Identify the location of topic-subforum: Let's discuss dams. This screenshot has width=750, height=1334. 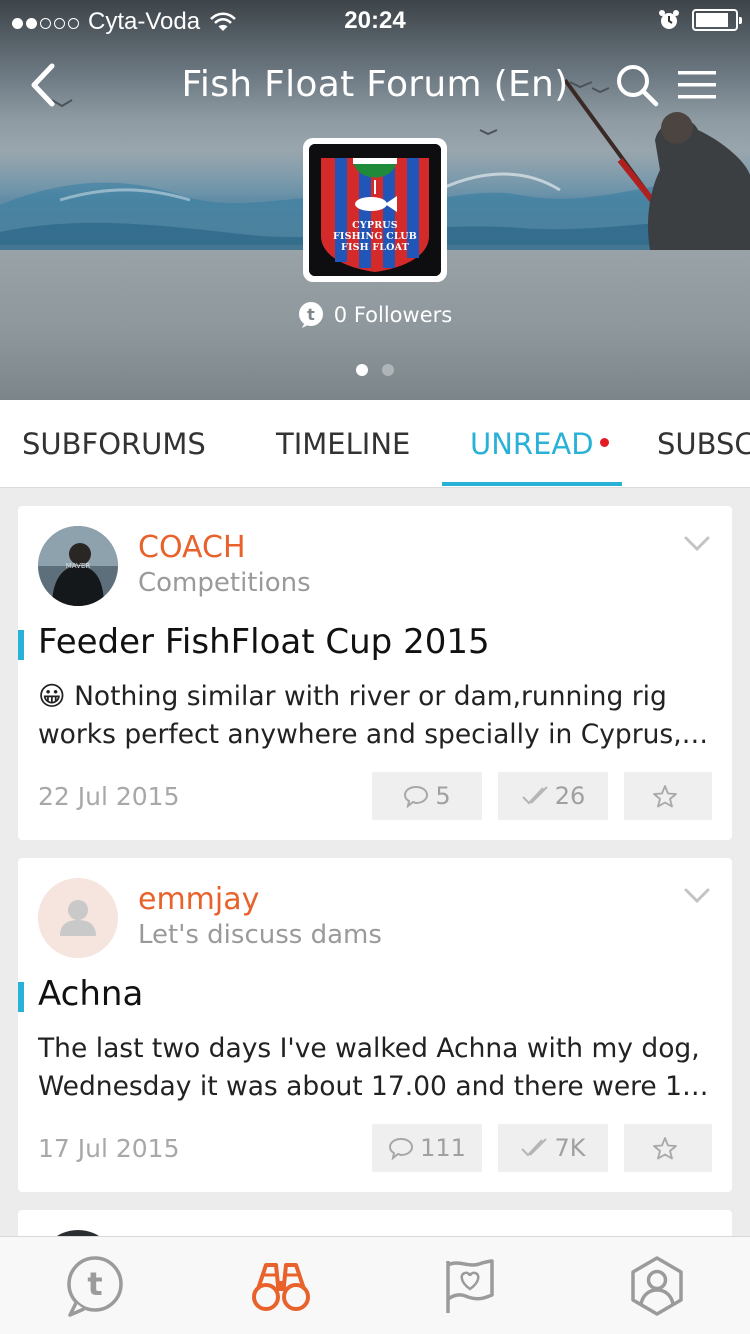
(260, 935).